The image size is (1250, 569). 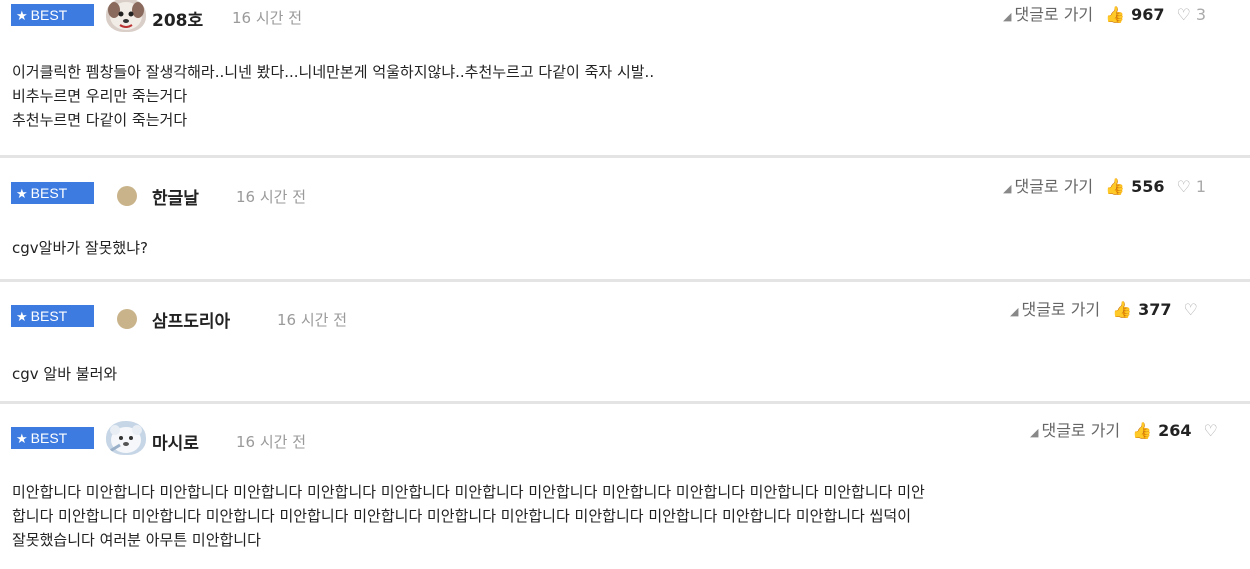 I want to click on nickname: 마시로, so click(x=175, y=441).